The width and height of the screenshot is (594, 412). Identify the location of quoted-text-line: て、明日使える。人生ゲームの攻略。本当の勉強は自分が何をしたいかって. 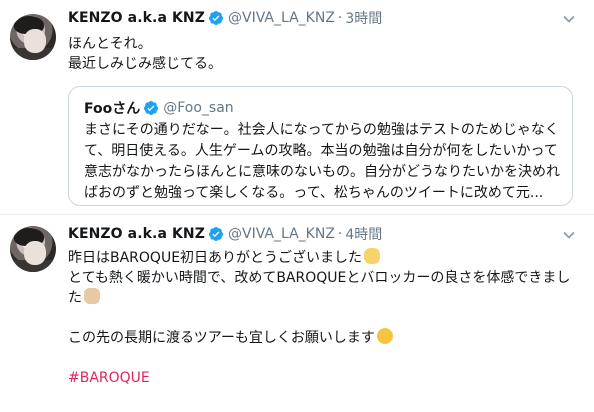
(321, 151).